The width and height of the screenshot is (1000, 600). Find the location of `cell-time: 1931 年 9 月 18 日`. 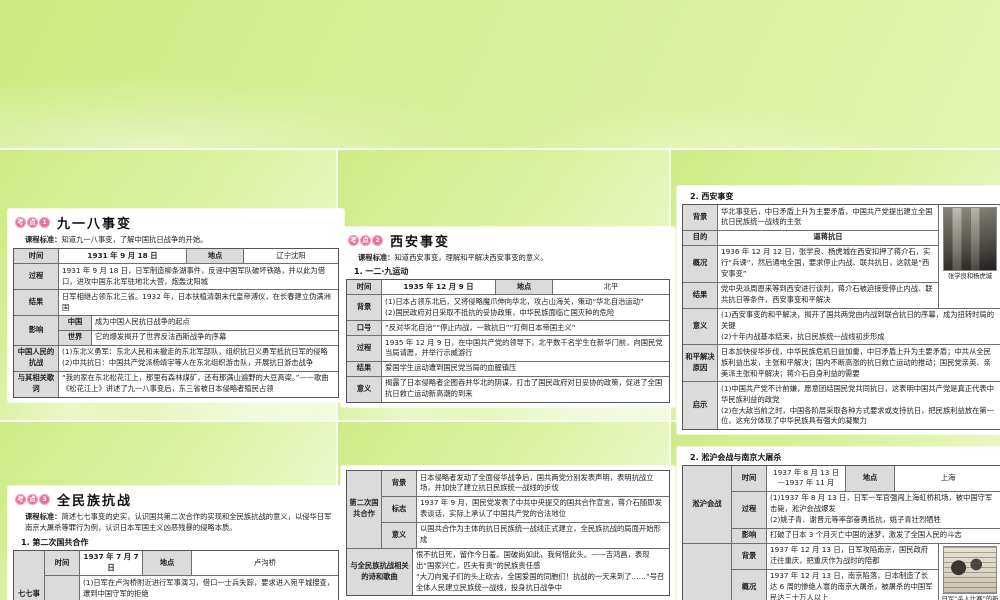

cell-time: 1931 年 9 月 18 日 is located at coordinates (122, 256).